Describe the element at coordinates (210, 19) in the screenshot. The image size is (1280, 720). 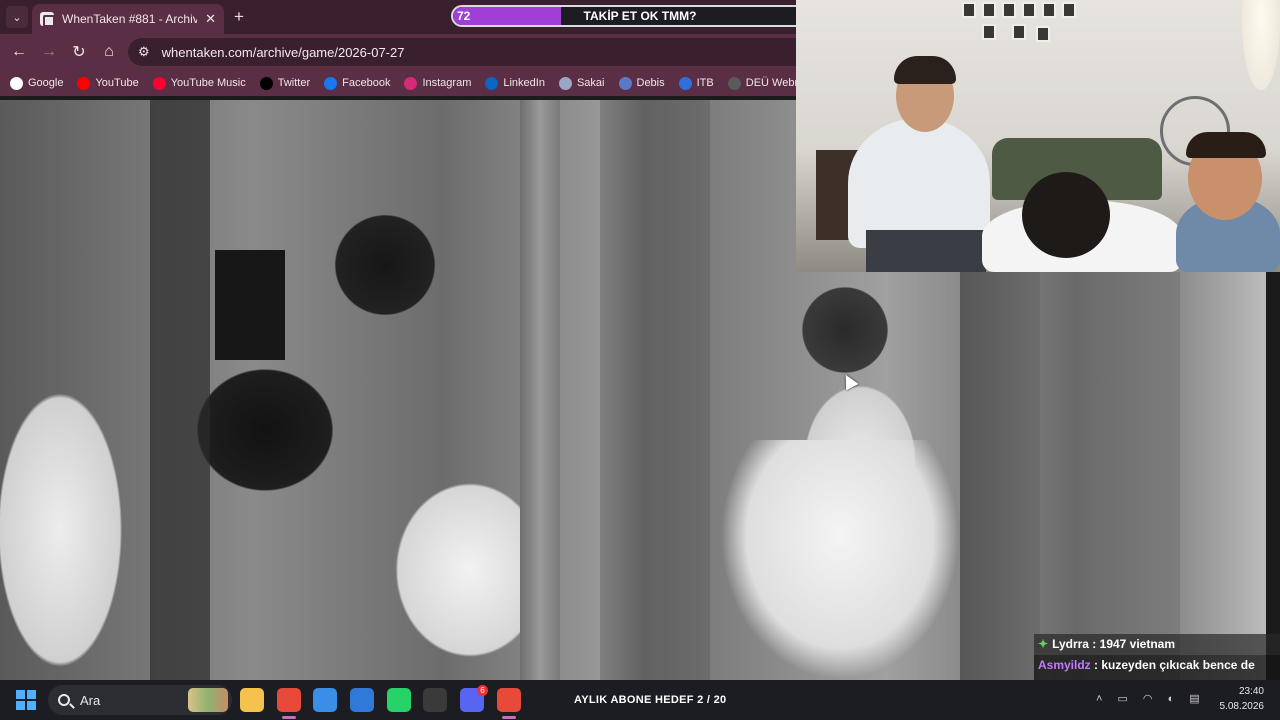
I see `tab-close-icon: ✕` at that location.